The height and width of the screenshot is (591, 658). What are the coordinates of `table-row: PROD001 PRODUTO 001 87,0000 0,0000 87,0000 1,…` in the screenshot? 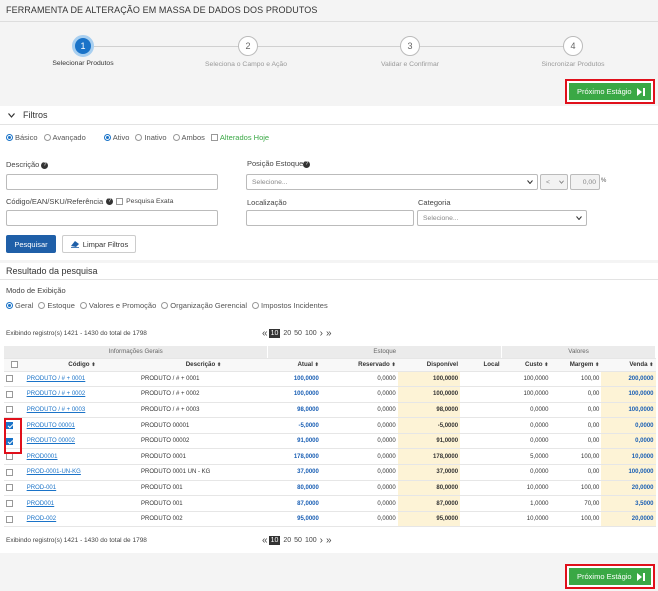 It's located at (330, 503).